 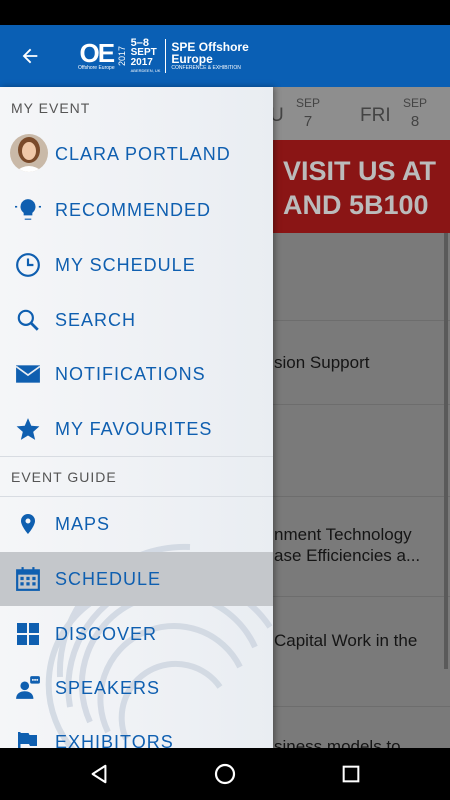 I want to click on flag-icon, so click(x=28, y=738).